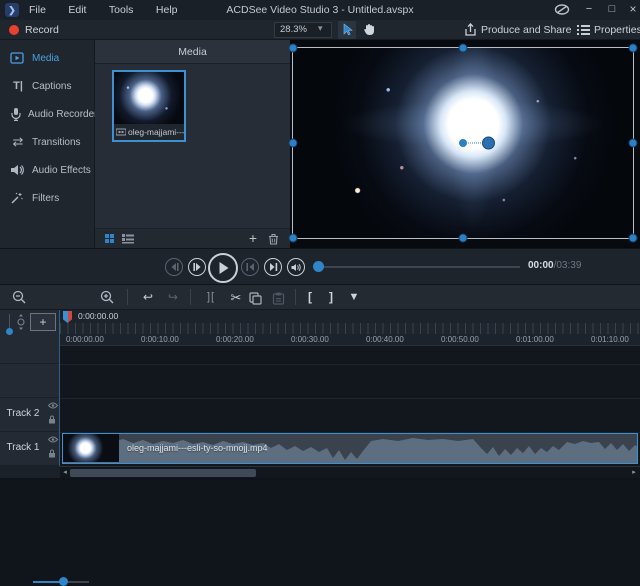 The width and height of the screenshot is (640, 586). Describe the element at coordinates (37, 10) in the screenshot. I see `menu-file: File` at that location.